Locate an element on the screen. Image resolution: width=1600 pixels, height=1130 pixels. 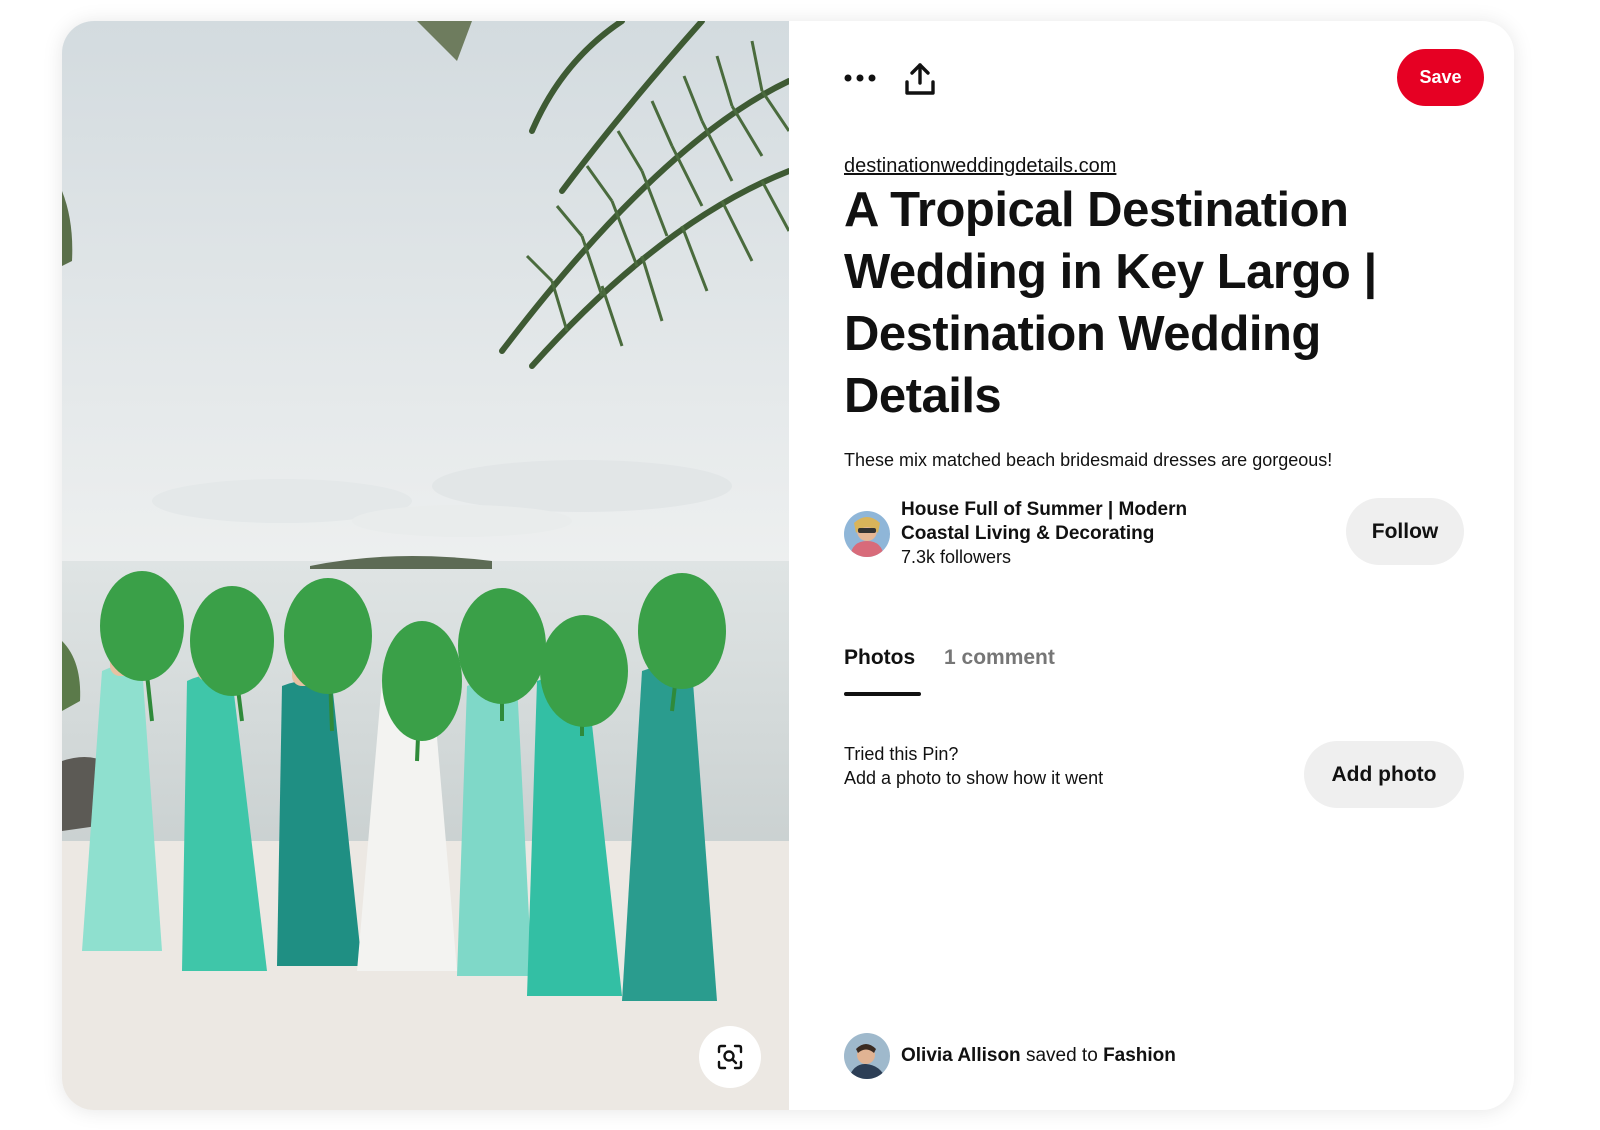
saver-avatar-image is located at coordinates (867, 1056).